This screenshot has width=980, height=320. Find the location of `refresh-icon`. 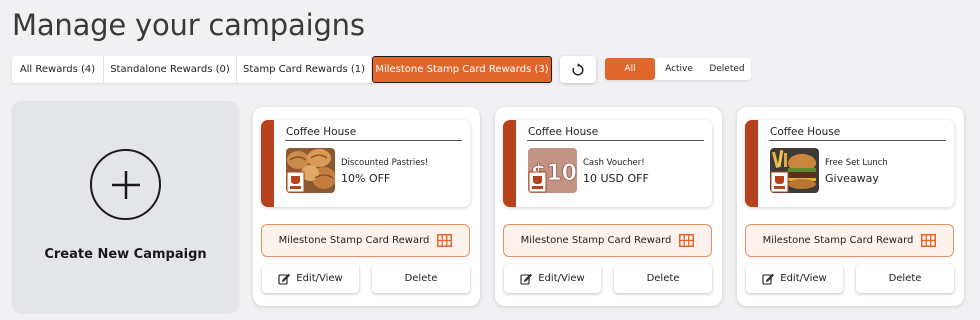

refresh-icon is located at coordinates (578, 68).